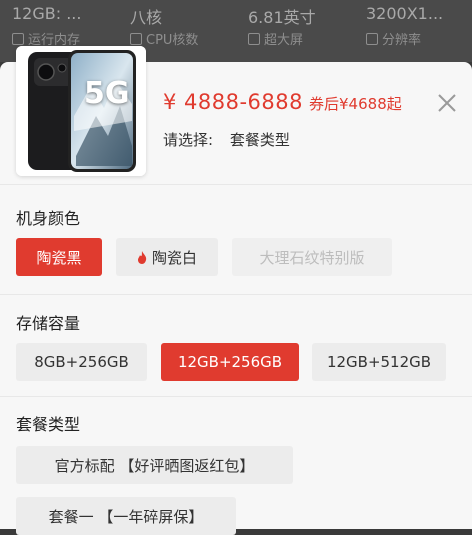  Describe the element at coordinates (48, 323) in the screenshot. I see `storage-section-title: 存储容量` at that location.